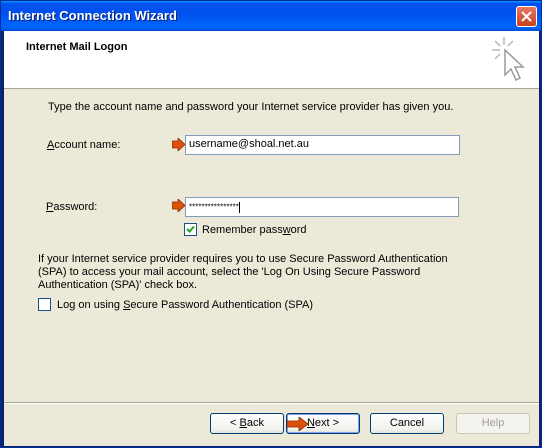  I want to click on remember-password-checkbox, so click(190, 229).